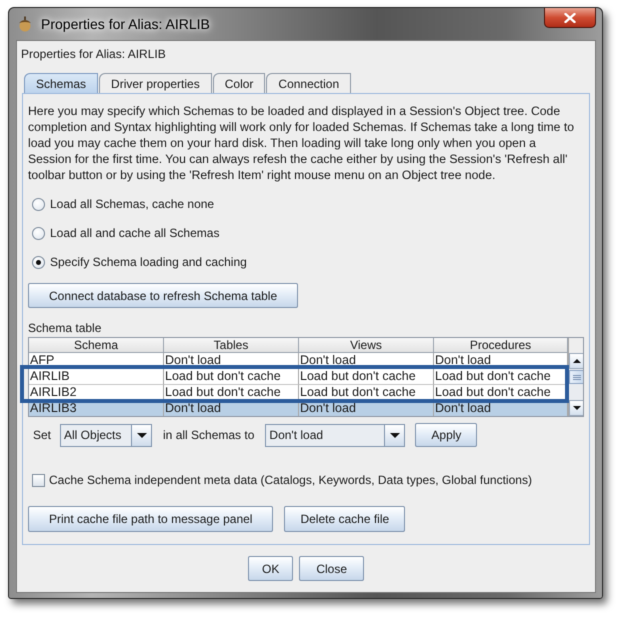  I want to click on dialog-button: OK, so click(271, 568).